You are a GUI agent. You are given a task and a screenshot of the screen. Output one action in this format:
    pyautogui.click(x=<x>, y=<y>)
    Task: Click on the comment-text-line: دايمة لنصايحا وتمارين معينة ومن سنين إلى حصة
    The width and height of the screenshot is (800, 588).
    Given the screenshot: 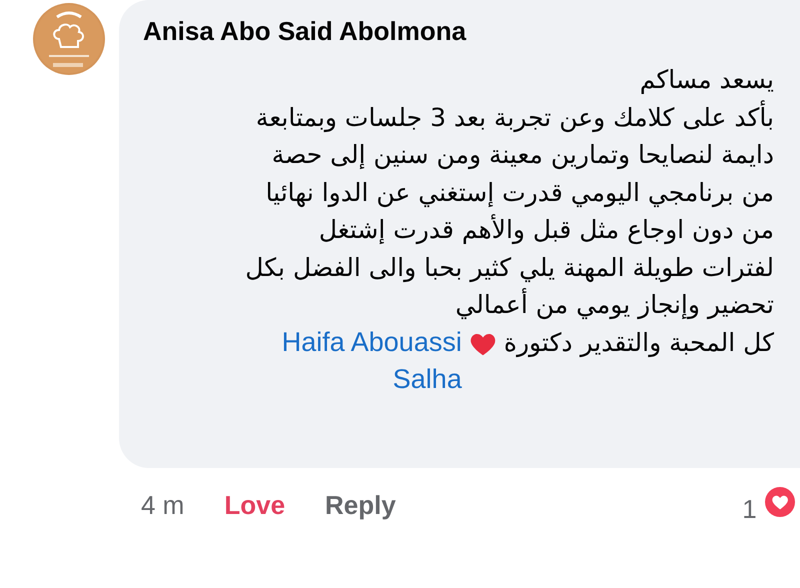 What is the action you would take?
    pyautogui.click(x=522, y=155)
    